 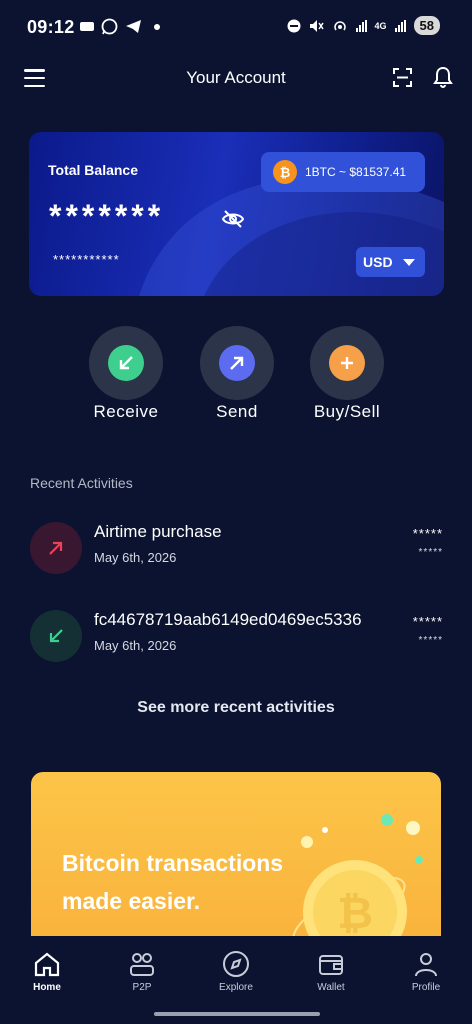 I want to click on mute-icon, so click(x=316, y=25).